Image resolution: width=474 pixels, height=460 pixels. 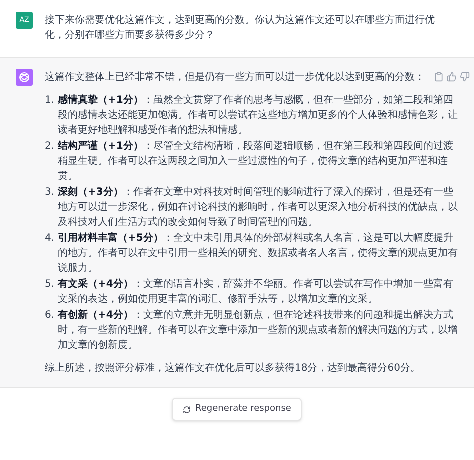 What do you see at coordinates (24, 77) in the screenshot?
I see `assistant-logo-icon` at bounding box center [24, 77].